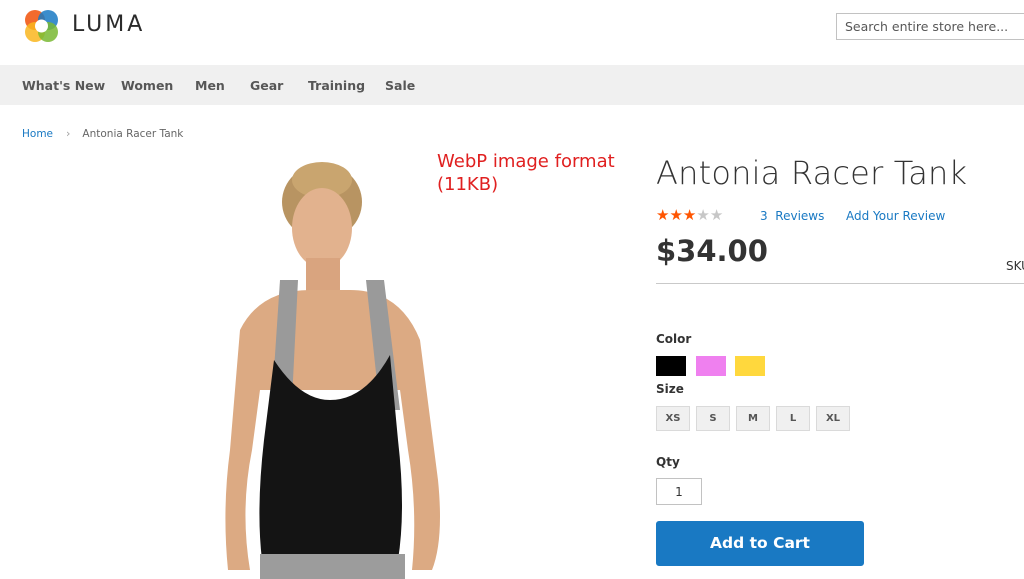  Describe the element at coordinates (673, 418) in the screenshot. I see `size-option-xs: XS` at that location.